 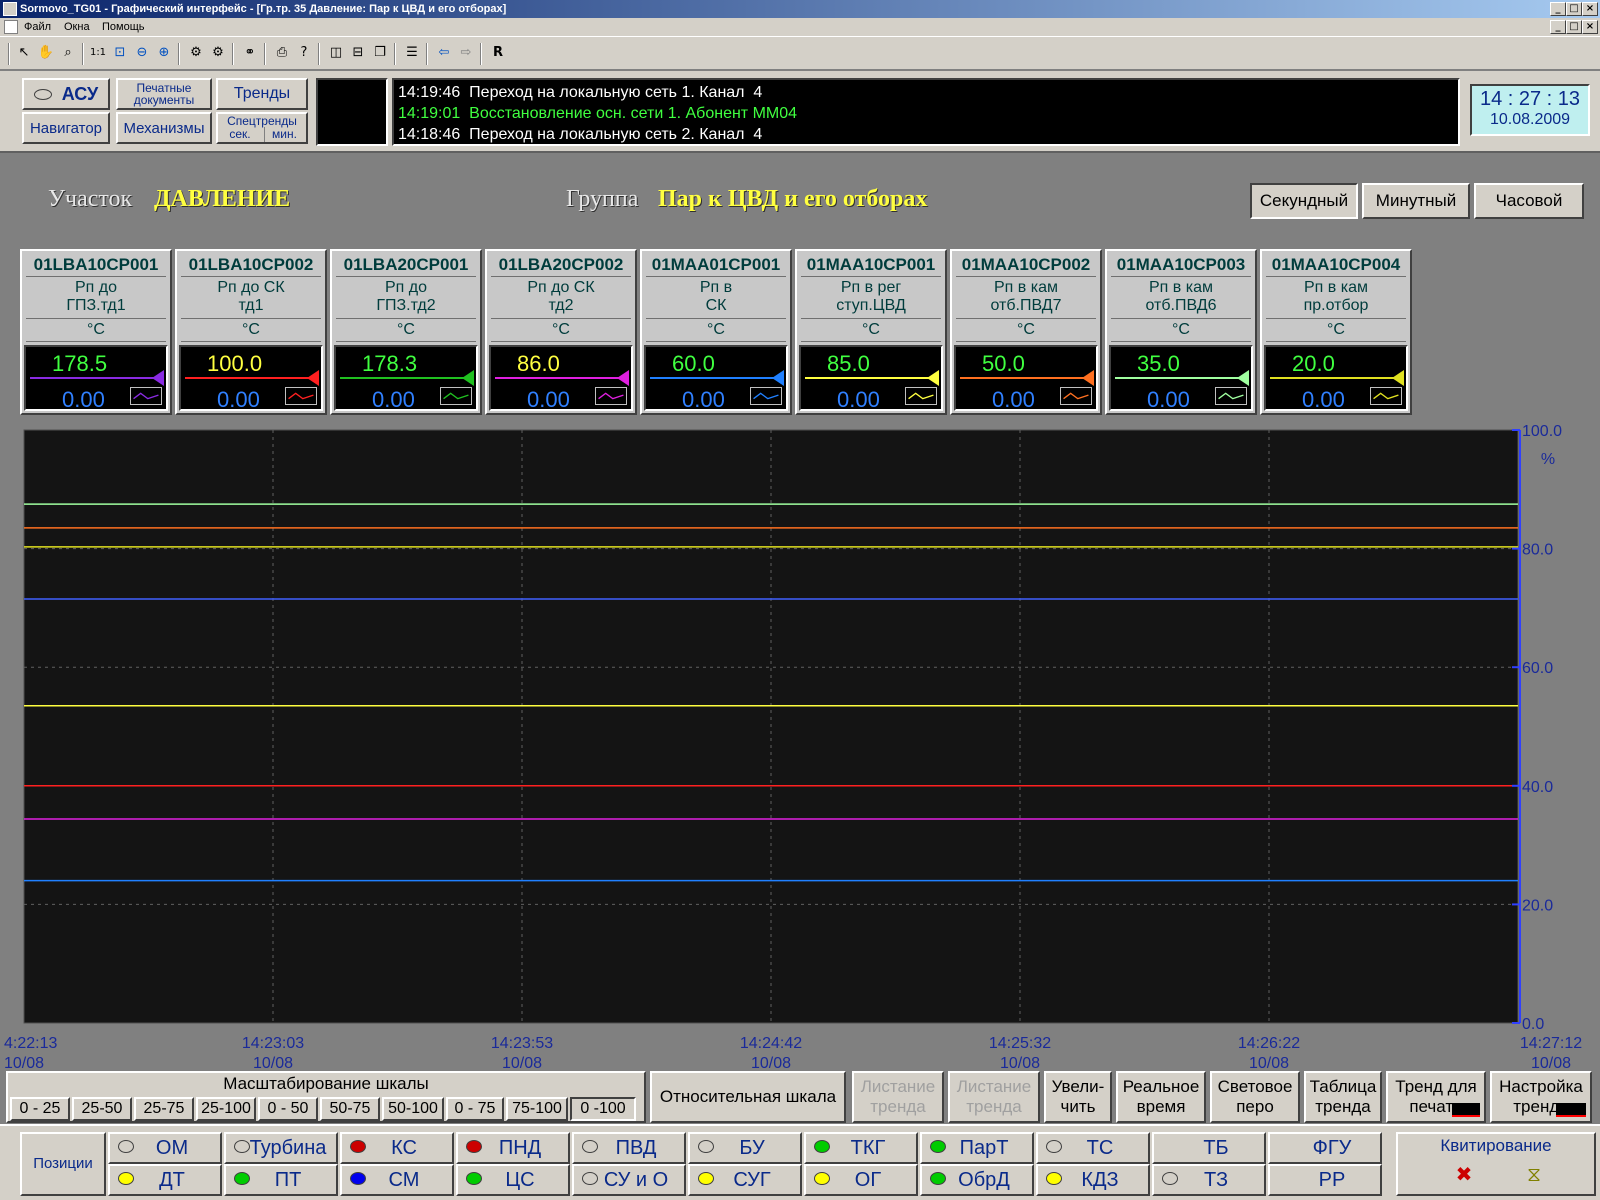 What do you see at coordinates (1332, 1180) in the screenshot?
I see `position-label: РР` at bounding box center [1332, 1180].